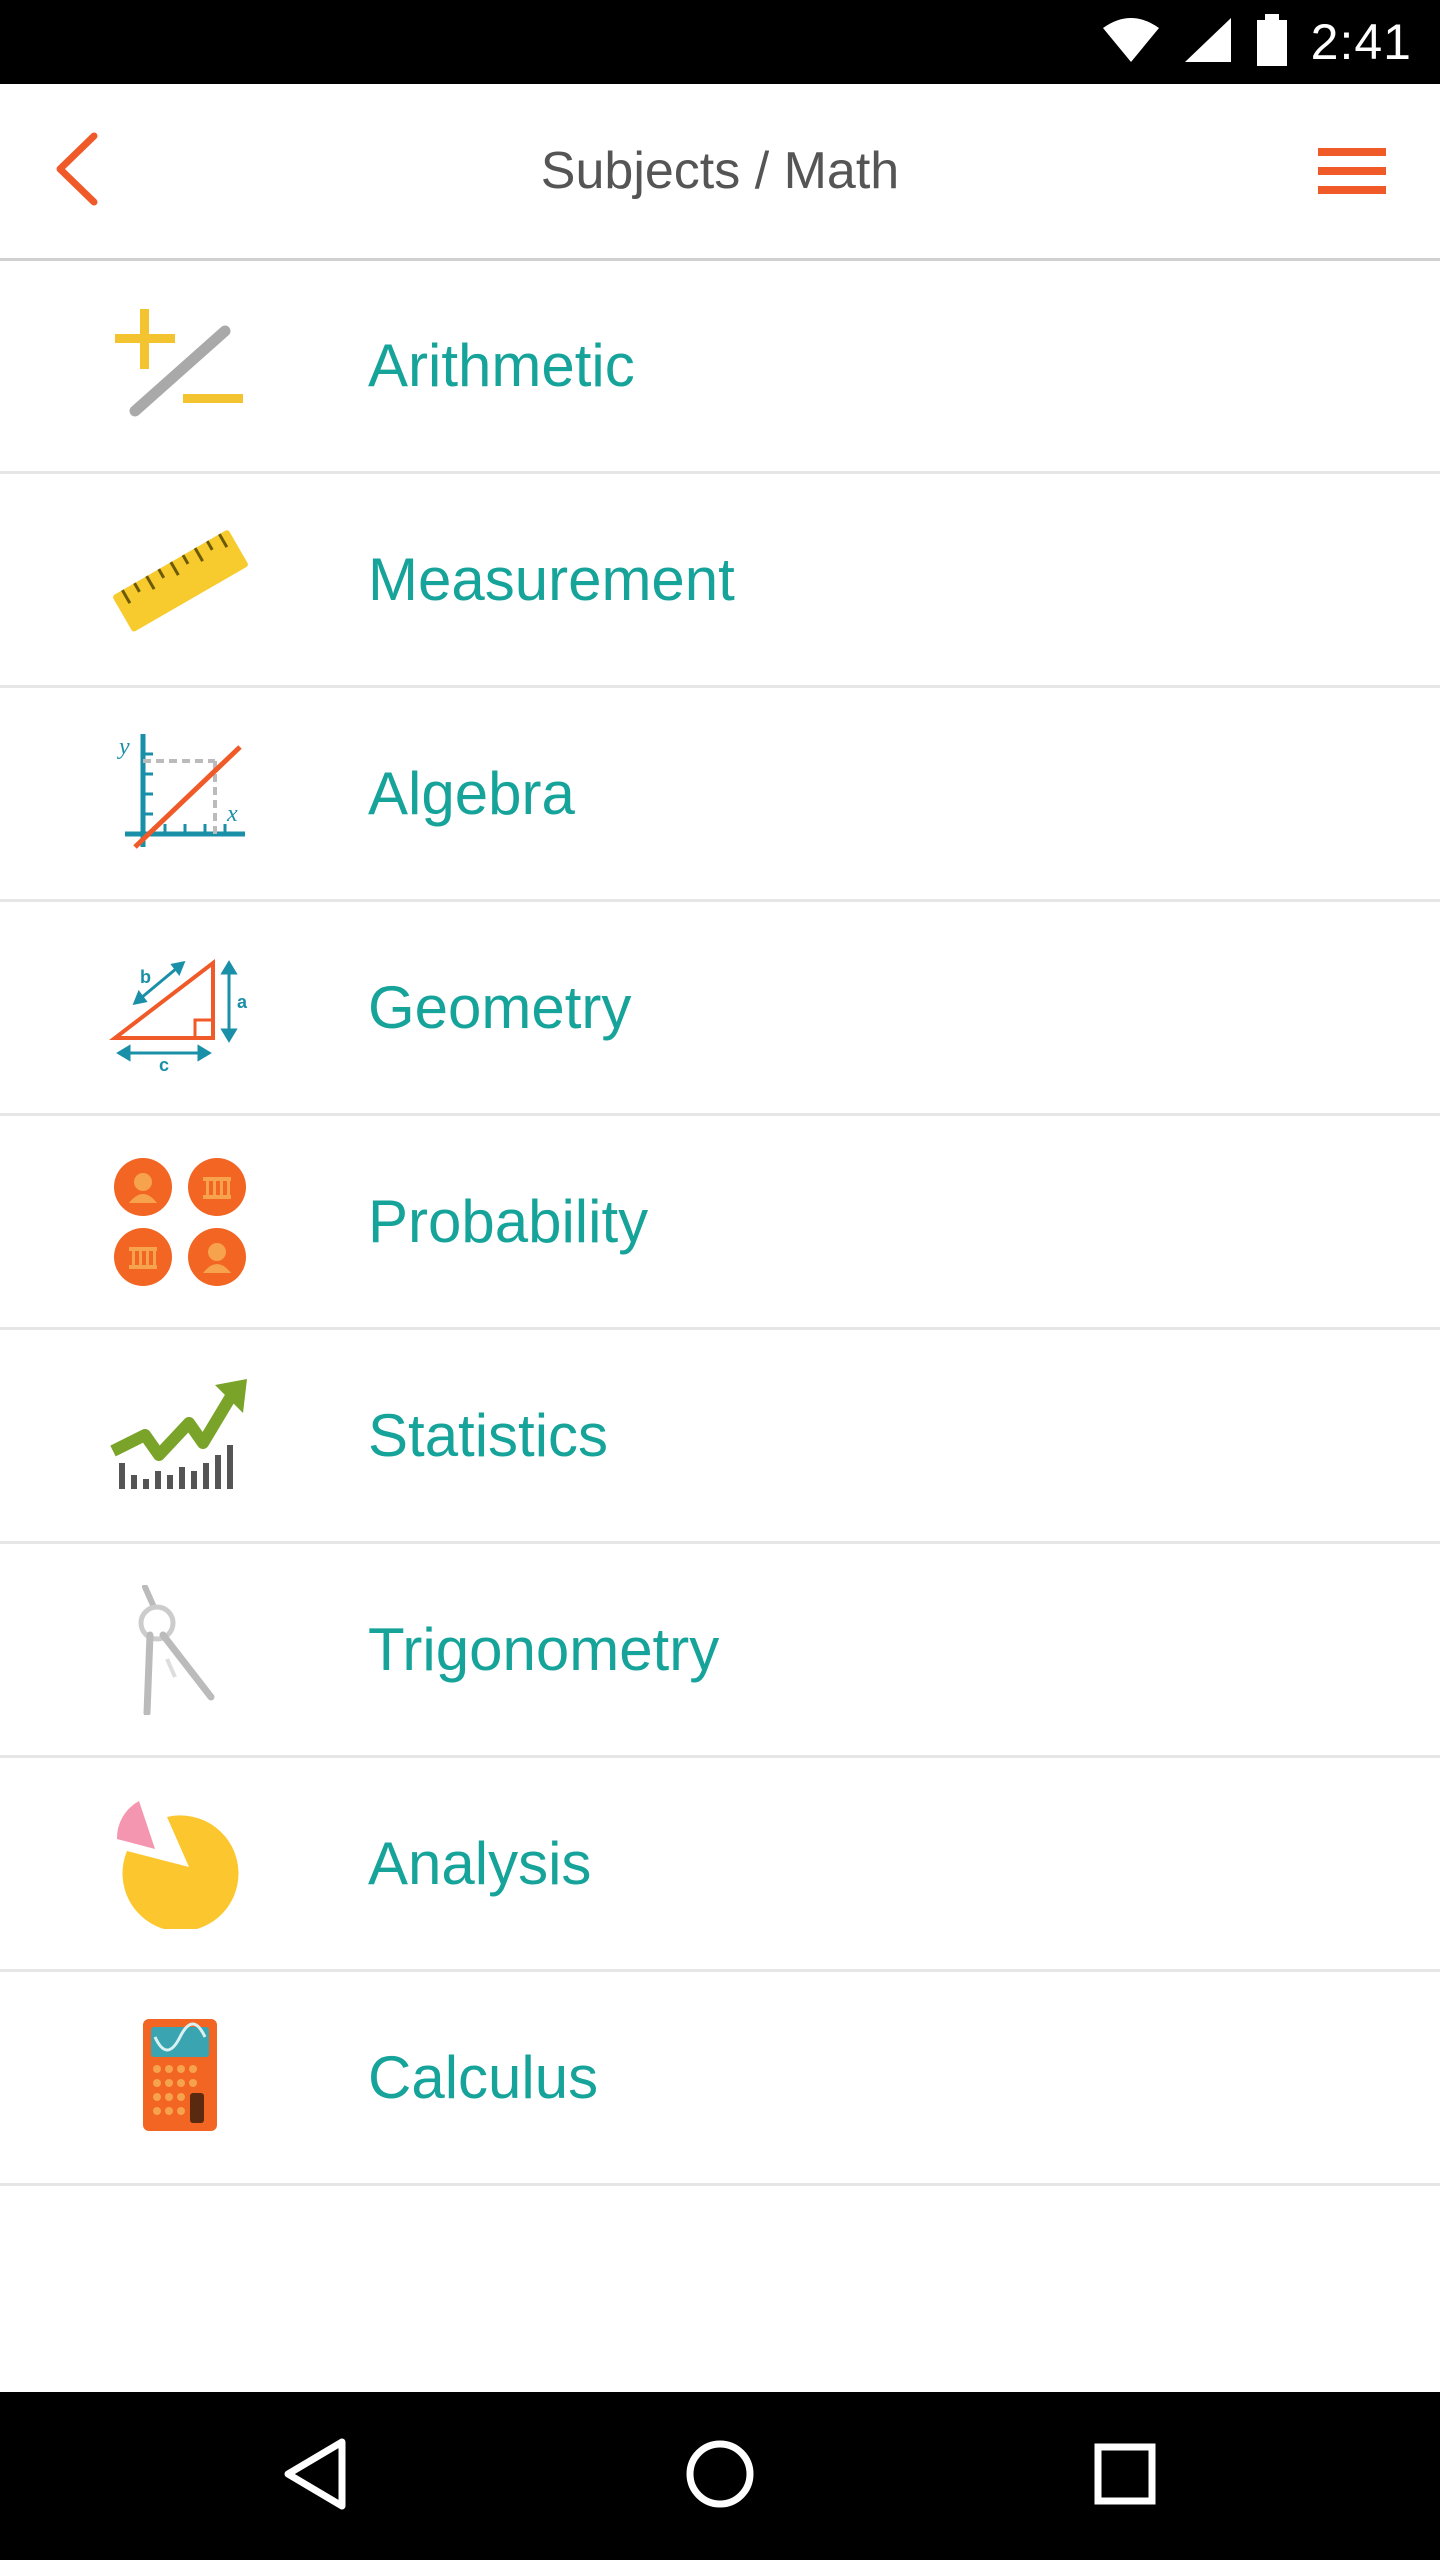 The height and width of the screenshot is (2560, 1440). Describe the element at coordinates (720, 1437) in the screenshot. I see `list-item-statistics: Statistics` at that location.